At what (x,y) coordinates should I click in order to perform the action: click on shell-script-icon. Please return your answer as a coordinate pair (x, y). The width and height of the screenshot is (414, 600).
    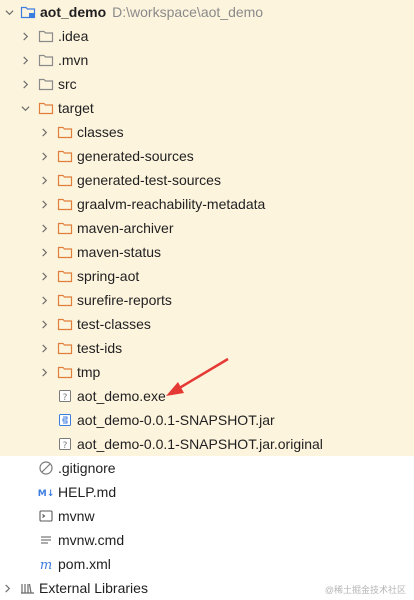
    Looking at the image, I should click on (46, 516).